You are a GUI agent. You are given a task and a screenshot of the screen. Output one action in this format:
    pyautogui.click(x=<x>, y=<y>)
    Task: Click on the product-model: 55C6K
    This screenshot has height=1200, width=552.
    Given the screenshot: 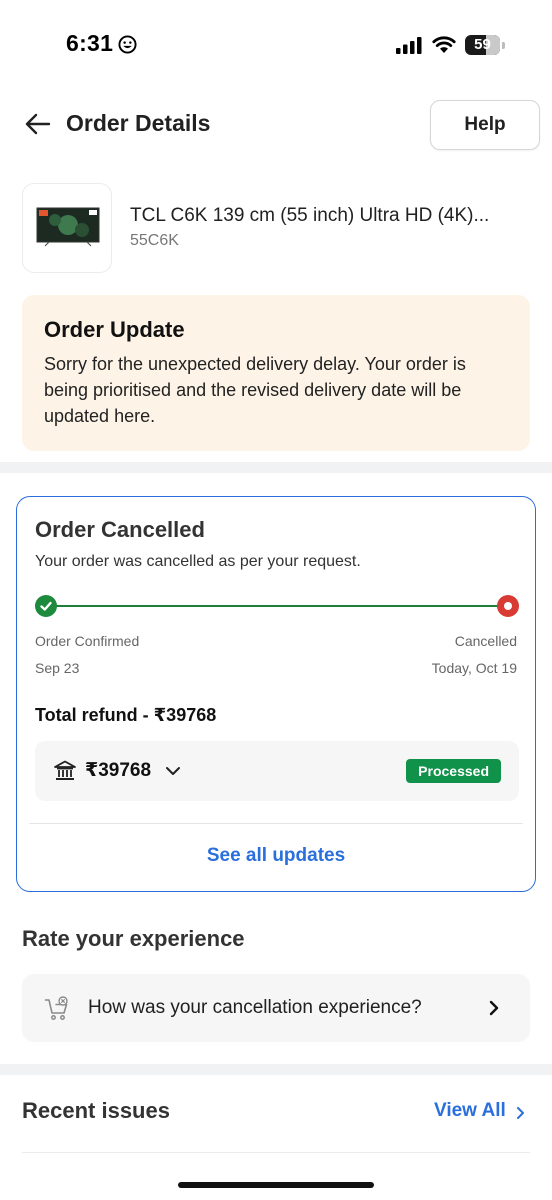 What is the action you would take?
    pyautogui.click(x=154, y=240)
    